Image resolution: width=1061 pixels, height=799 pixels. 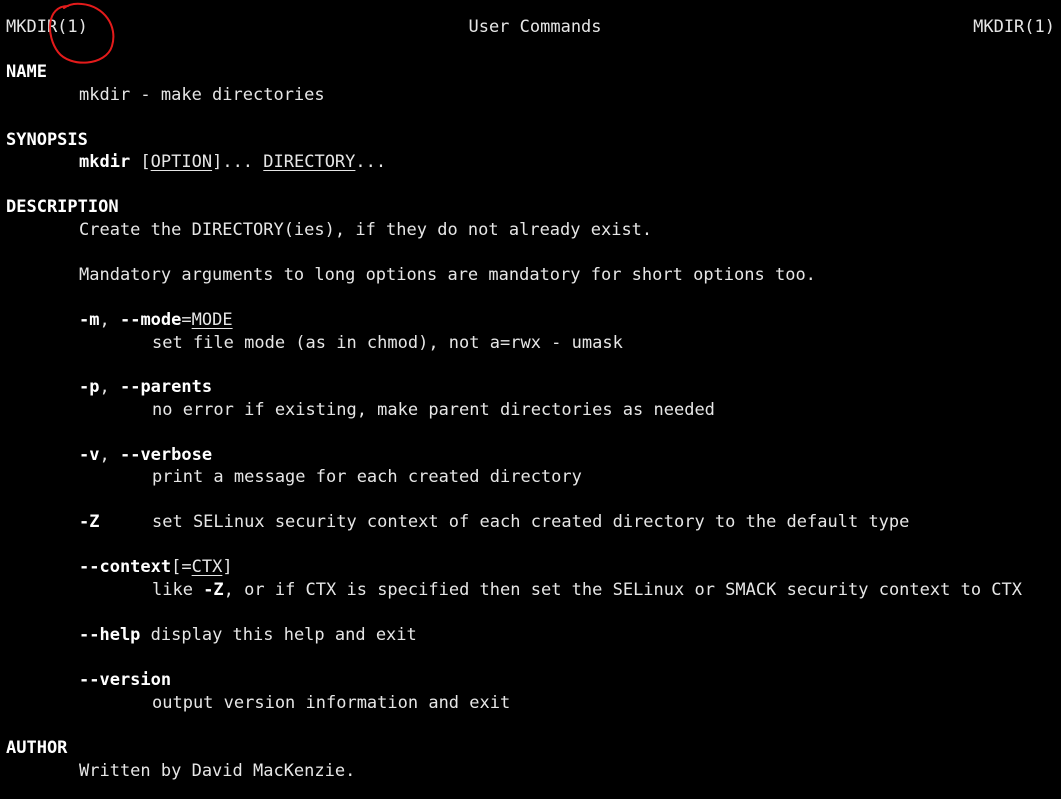 I want to click on option-mode: -m, --mode=MODE, so click(x=156, y=320).